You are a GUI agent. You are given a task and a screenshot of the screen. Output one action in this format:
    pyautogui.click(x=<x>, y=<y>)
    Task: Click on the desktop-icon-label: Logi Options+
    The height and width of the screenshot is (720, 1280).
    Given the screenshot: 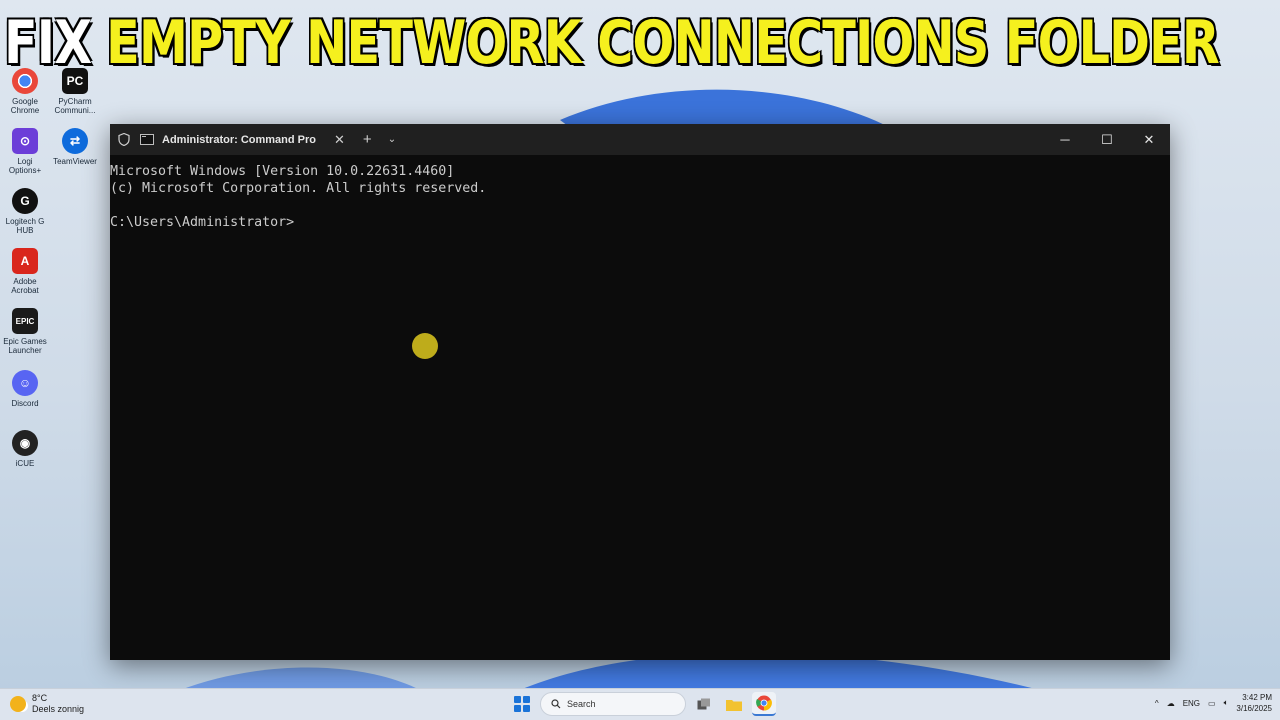 What is the action you would take?
    pyautogui.click(x=25, y=166)
    